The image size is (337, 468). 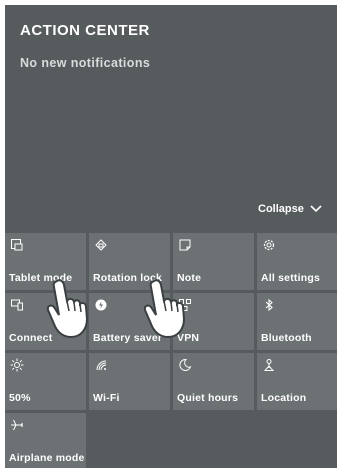 What do you see at coordinates (106, 398) in the screenshot?
I see `tile-label: Wi-Fi` at bounding box center [106, 398].